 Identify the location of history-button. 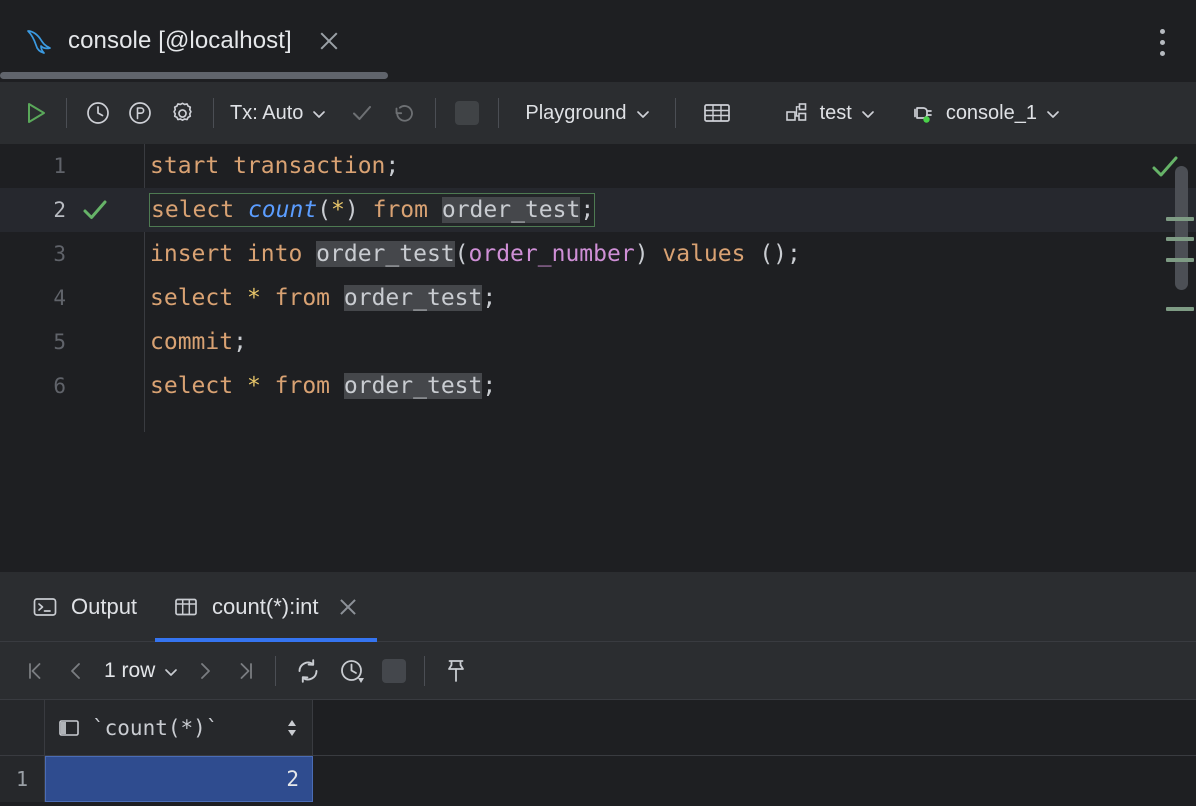
(98, 113).